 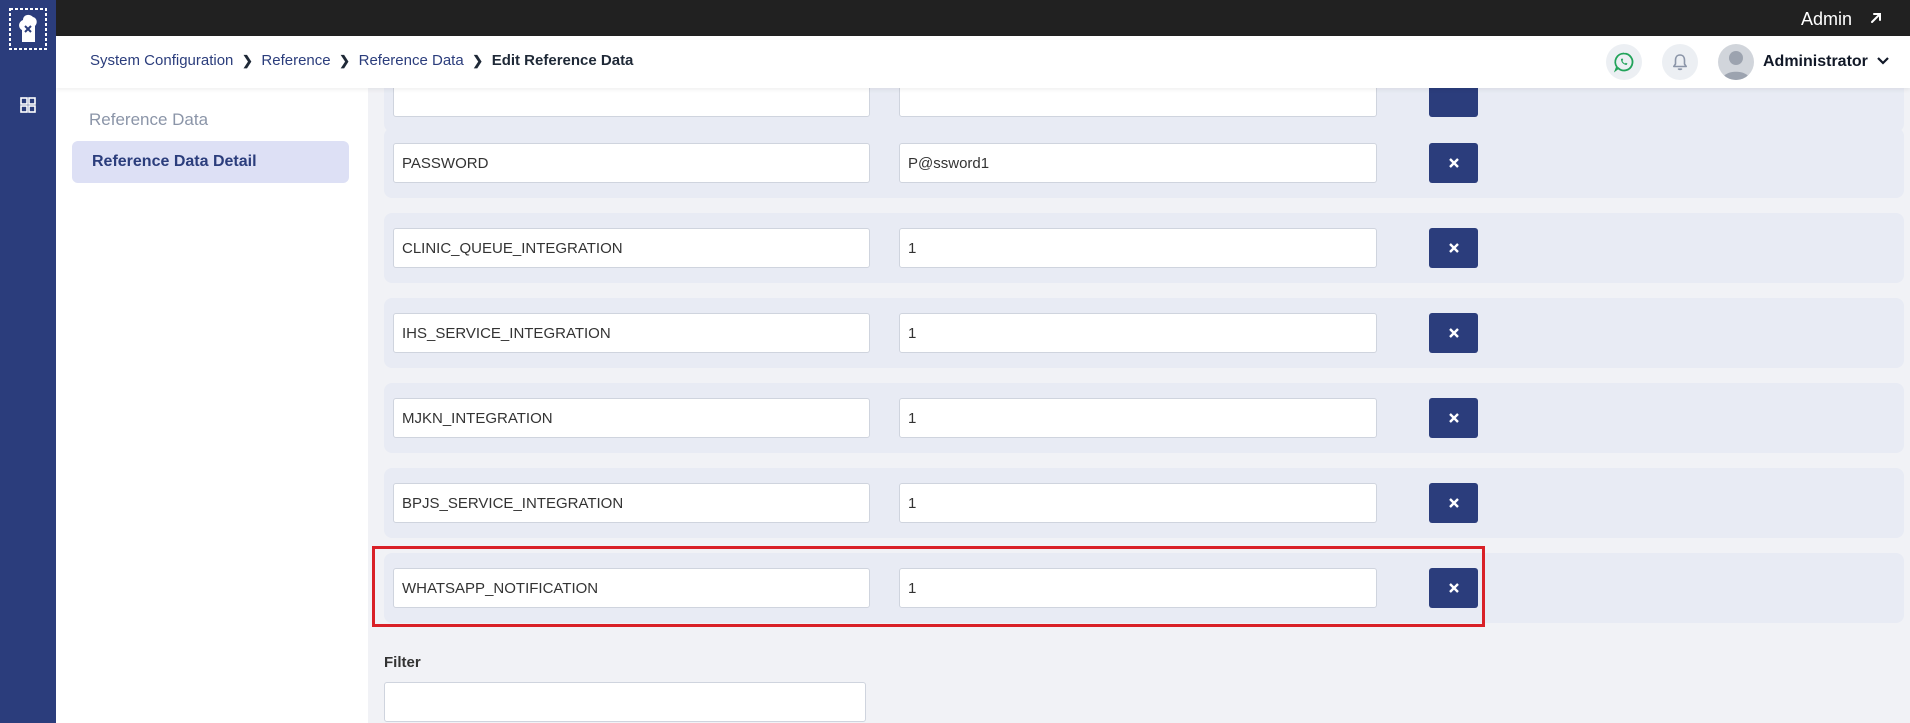 I want to click on reference-row: BPJS_SERVICE_INTEGRATION 1, so click(x=1144, y=503).